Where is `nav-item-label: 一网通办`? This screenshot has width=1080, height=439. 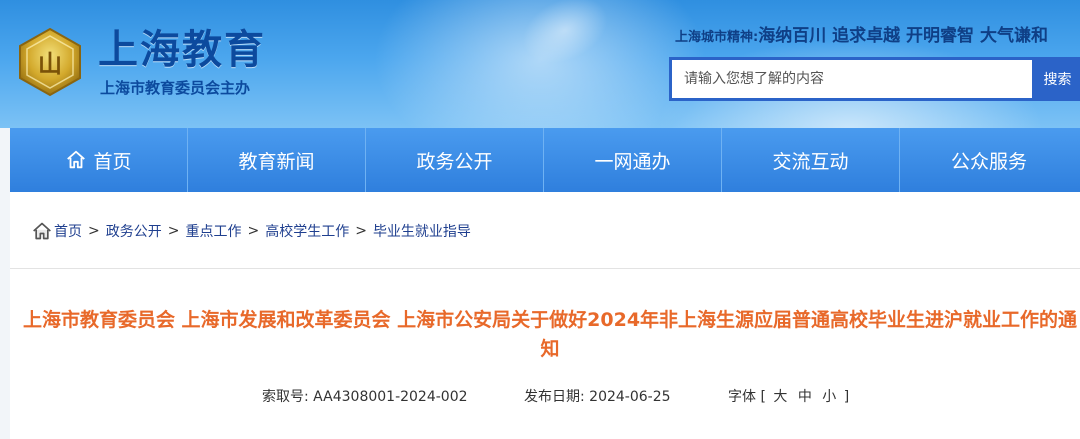
nav-item-label: 一网通办 is located at coordinates (632, 161).